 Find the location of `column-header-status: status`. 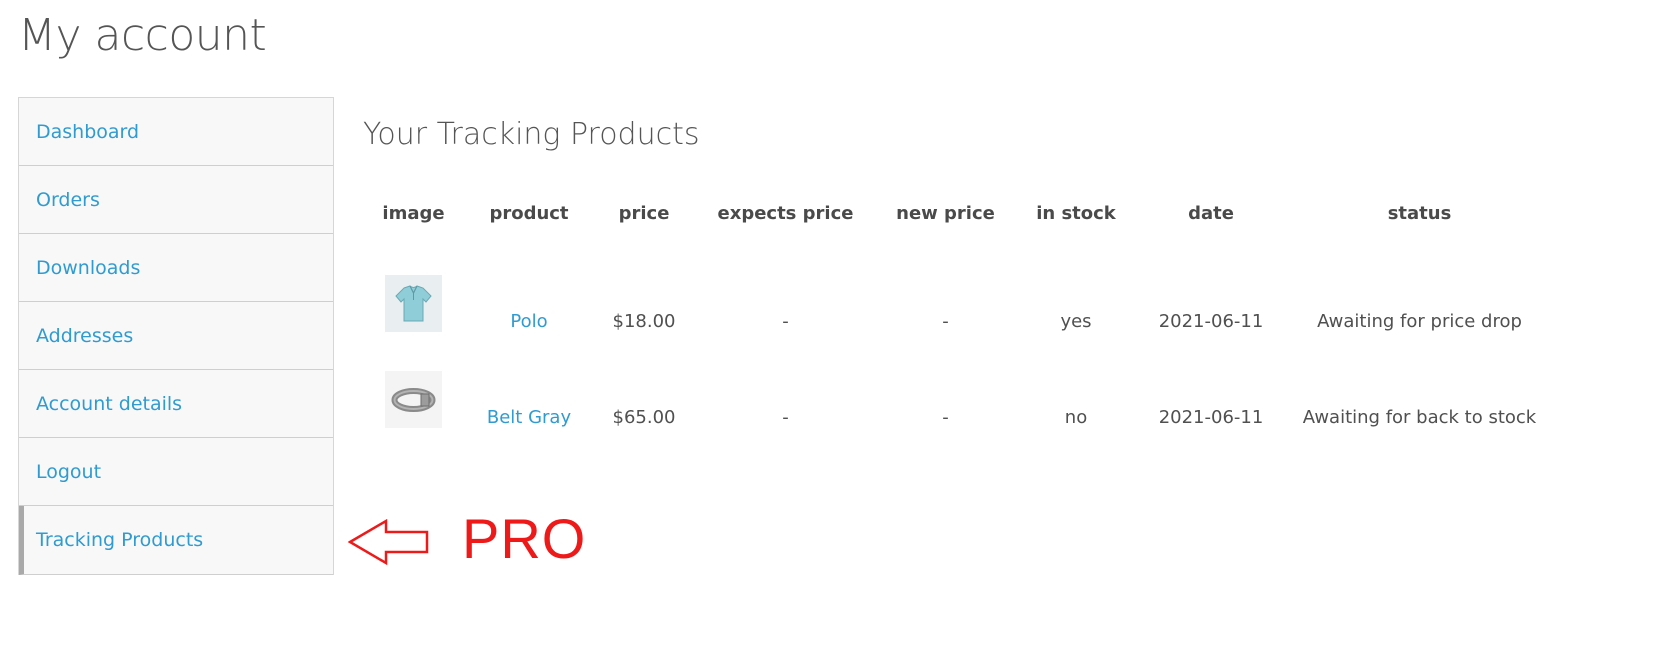

column-header-status: status is located at coordinates (1419, 213).